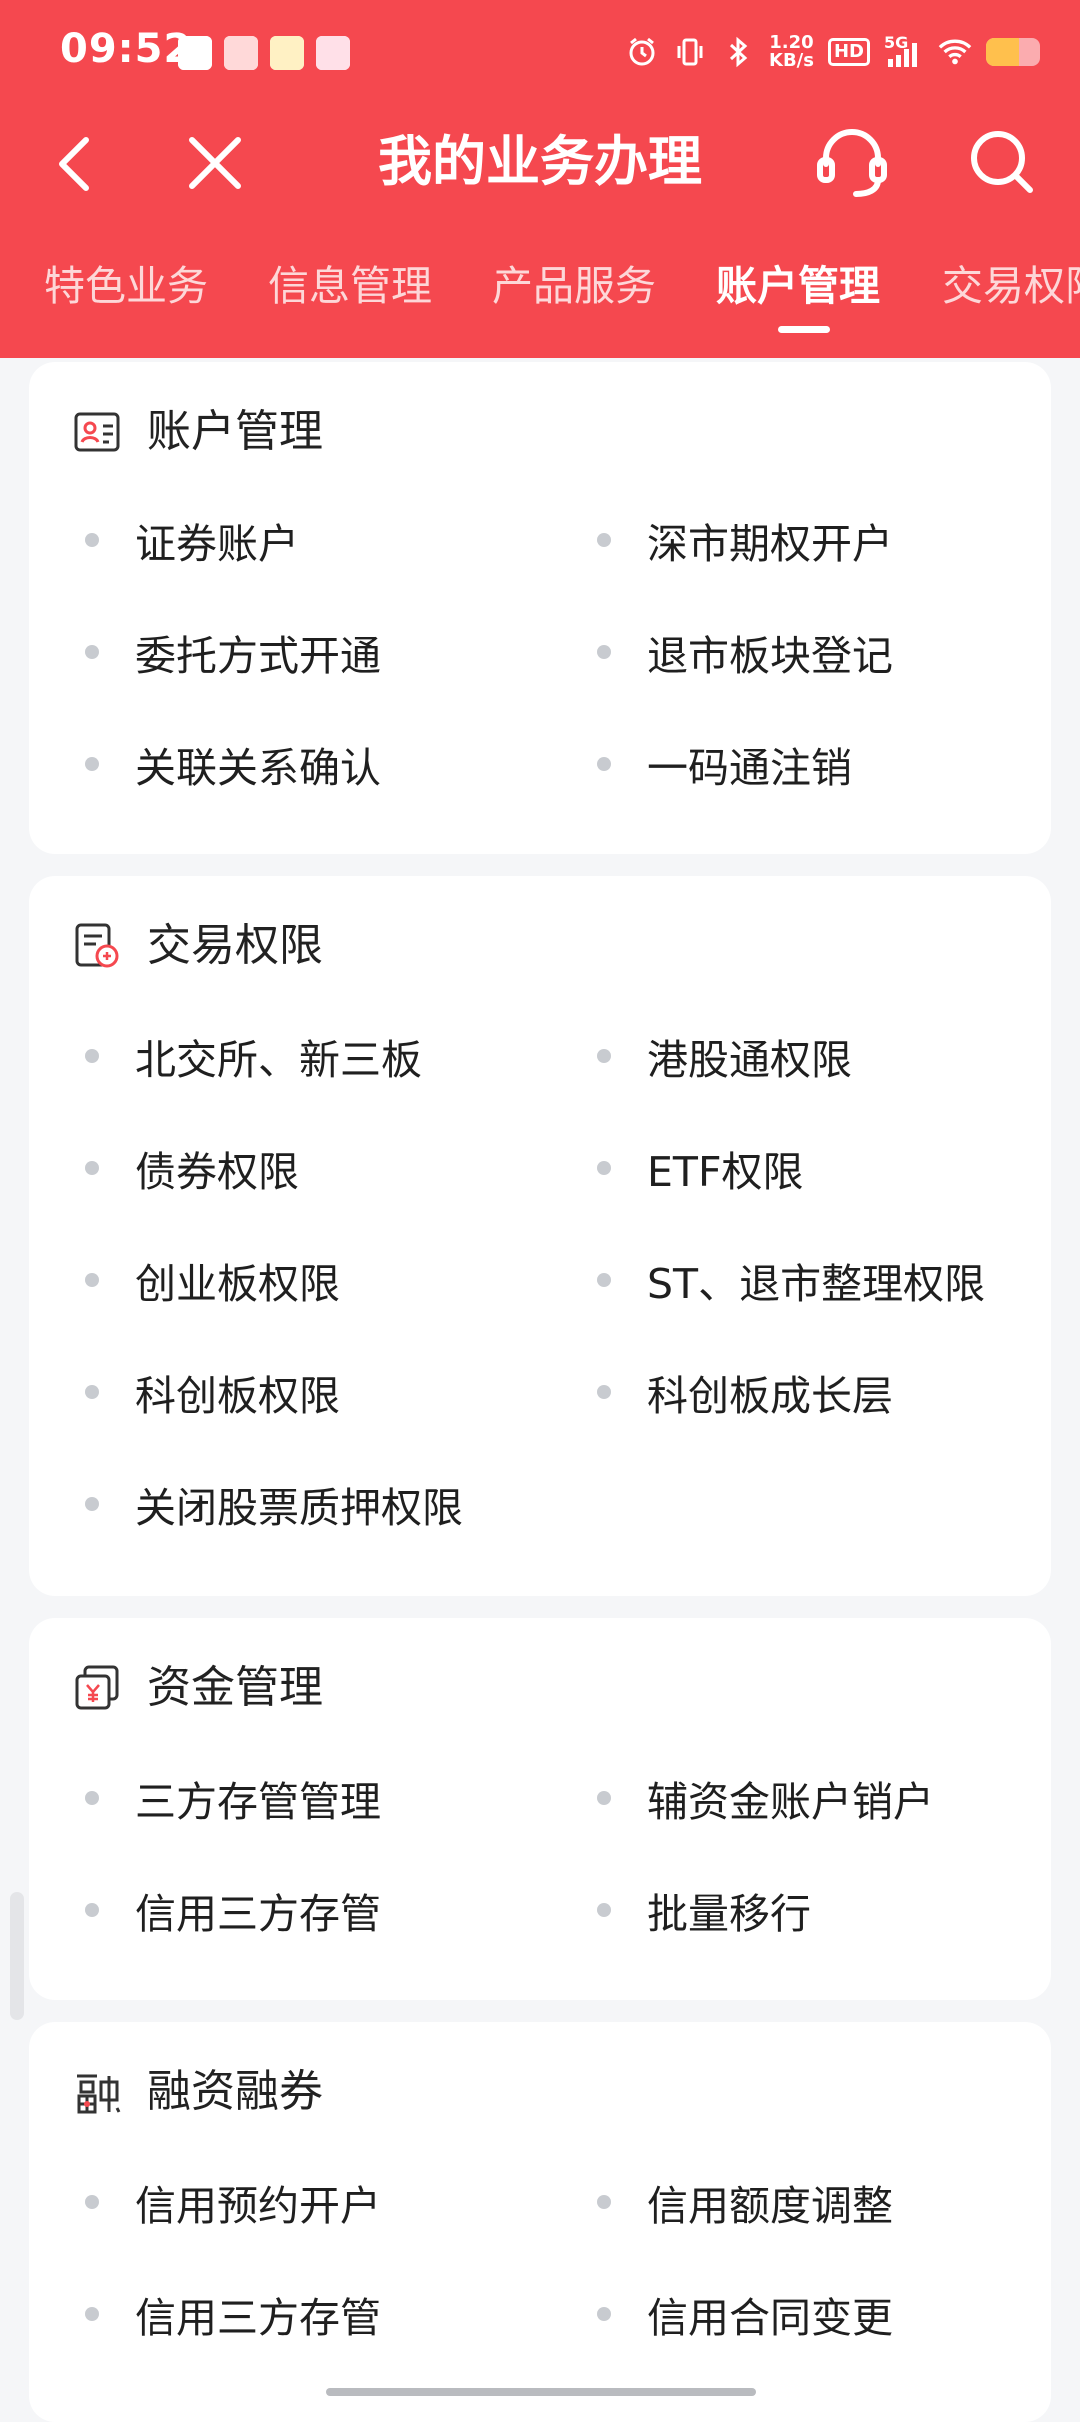 The height and width of the screenshot is (2422, 1080). Describe the element at coordinates (574, 286) in the screenshot. I see `tab-products: 产品服务` at that location.